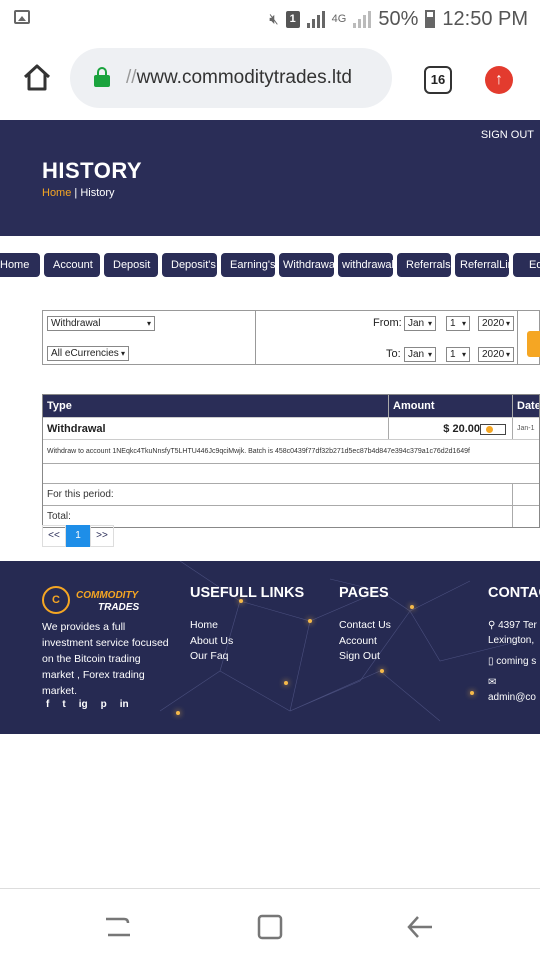  What do you see at coordinates (438, 80) in the screenshot?
I see `tab-switcher-button: 16` at bounding box center [438, 80].